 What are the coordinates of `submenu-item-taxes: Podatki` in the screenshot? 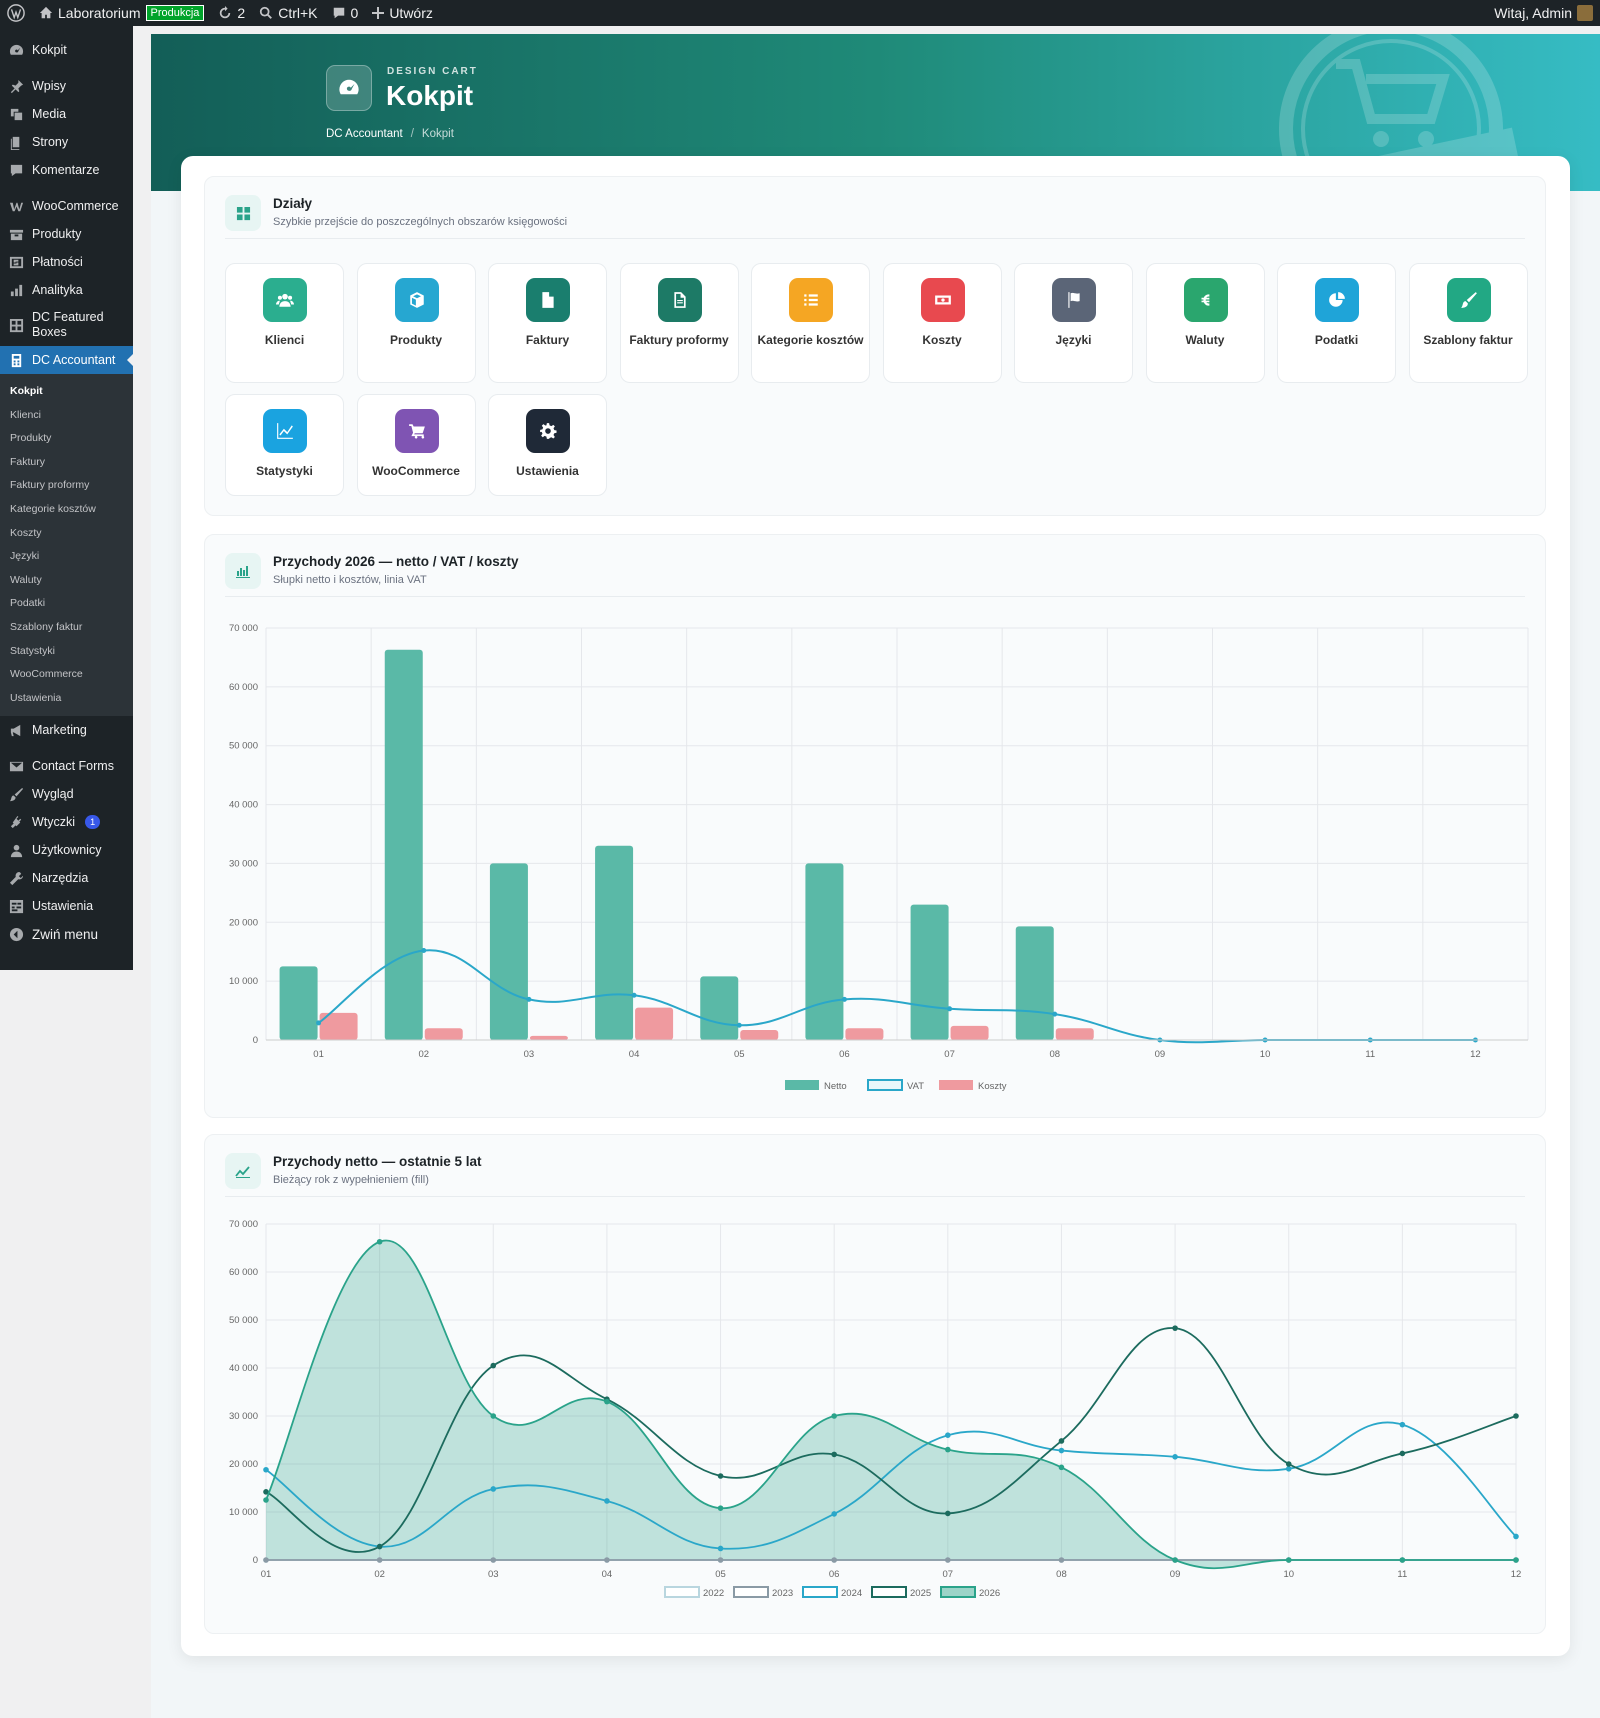 It's located at (66, 604).